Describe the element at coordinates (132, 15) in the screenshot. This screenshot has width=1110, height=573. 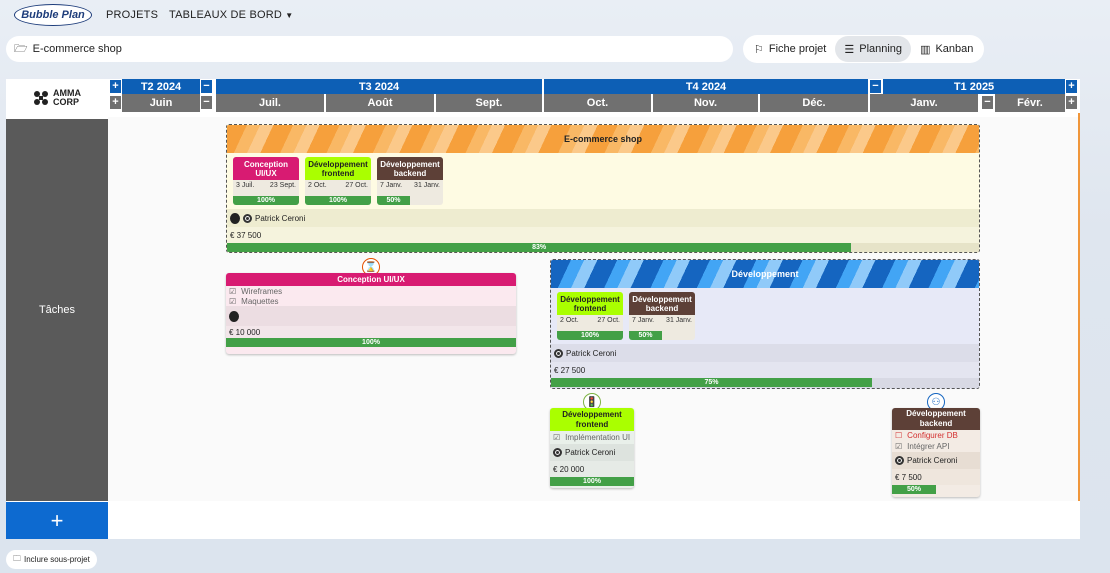
I see `nav-projects: PROJETS` at that location.